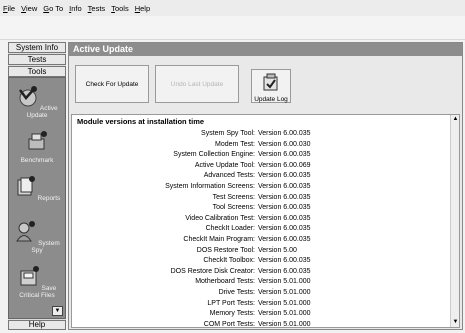 This screenshot has width=465, height=333. What do you see at coordinates (75, 8) in the screenshot?
I see `menu-info: Info` at bounding box center [75, 8].